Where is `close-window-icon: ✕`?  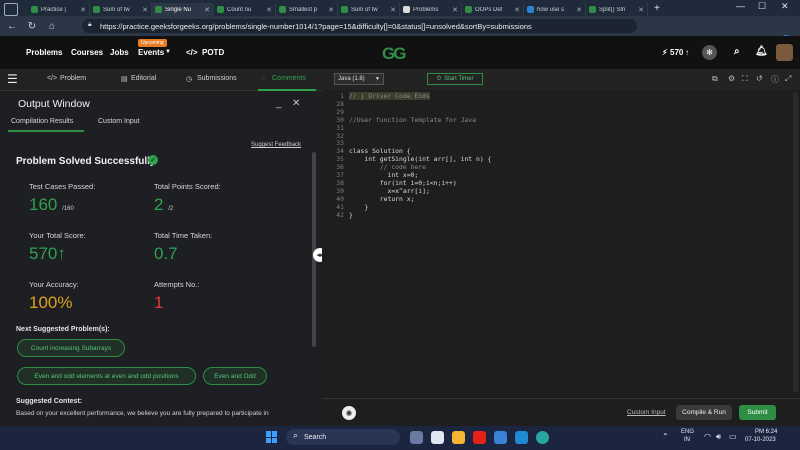
close-window-icon: ✕ is located at coordinates (785, 6).